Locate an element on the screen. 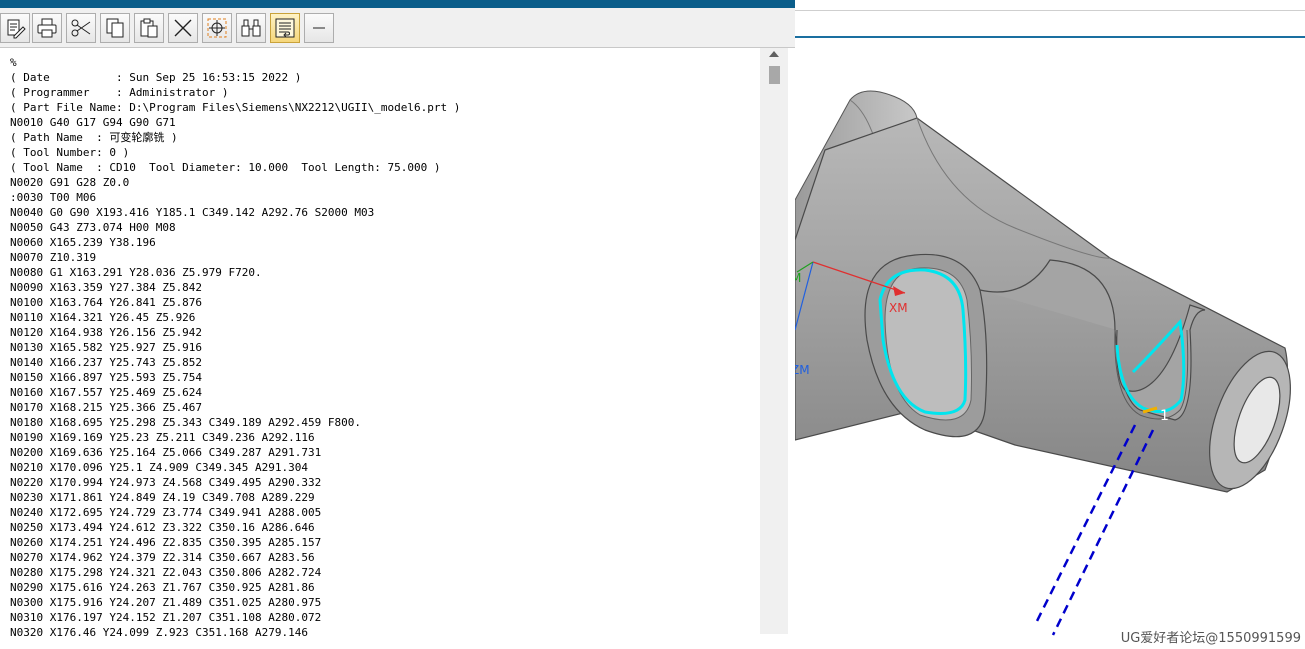  crosshair-icon is located at coordinates (217, 28).